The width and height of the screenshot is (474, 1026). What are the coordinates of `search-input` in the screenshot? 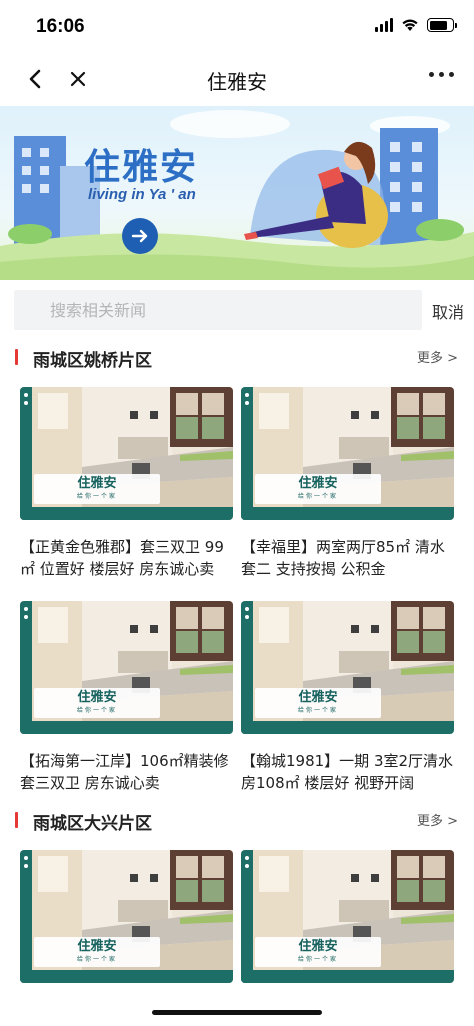 It's located at (218, 310).